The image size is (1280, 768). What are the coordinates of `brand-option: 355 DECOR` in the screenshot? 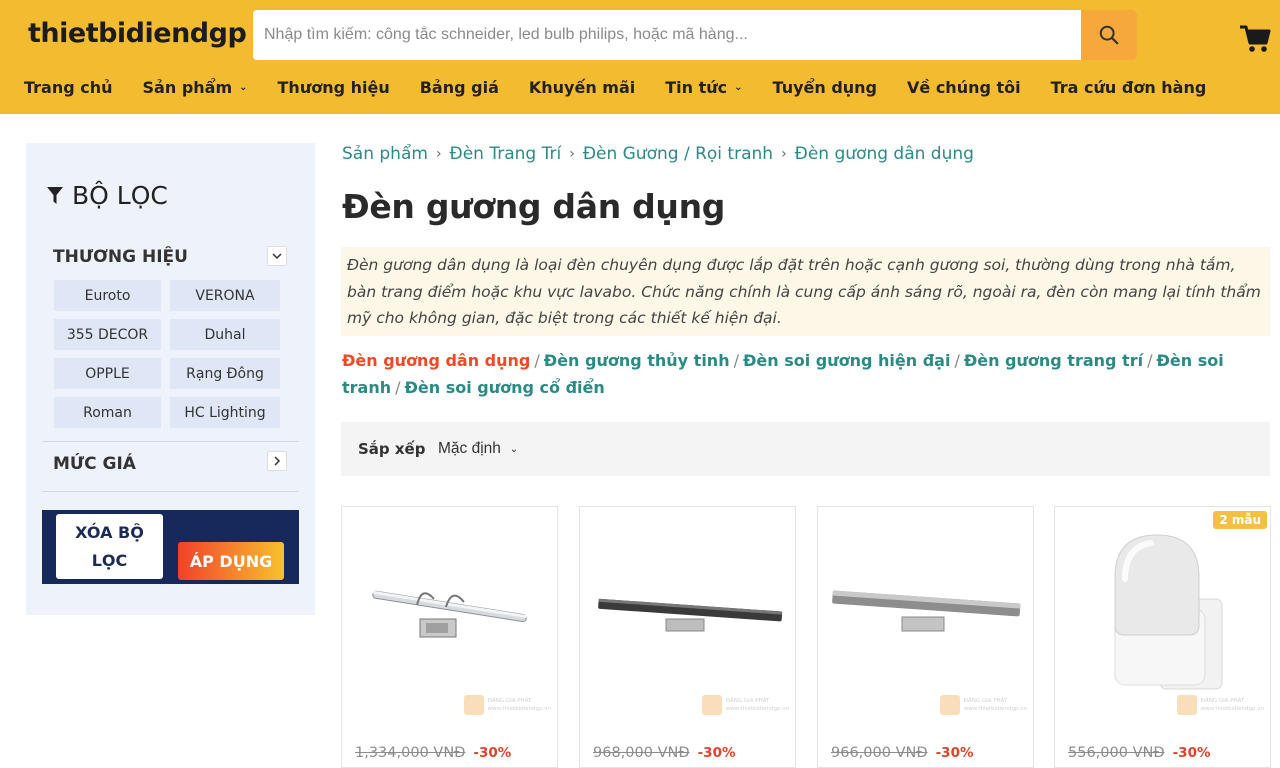 It's located at (107, 334).